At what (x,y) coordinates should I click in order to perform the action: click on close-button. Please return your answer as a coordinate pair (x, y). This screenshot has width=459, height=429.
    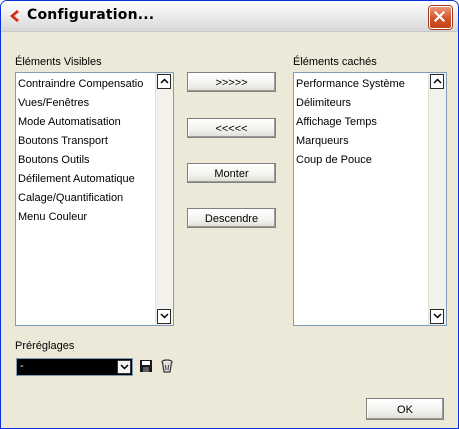
    Looking at the image, I should click on (440, 17).